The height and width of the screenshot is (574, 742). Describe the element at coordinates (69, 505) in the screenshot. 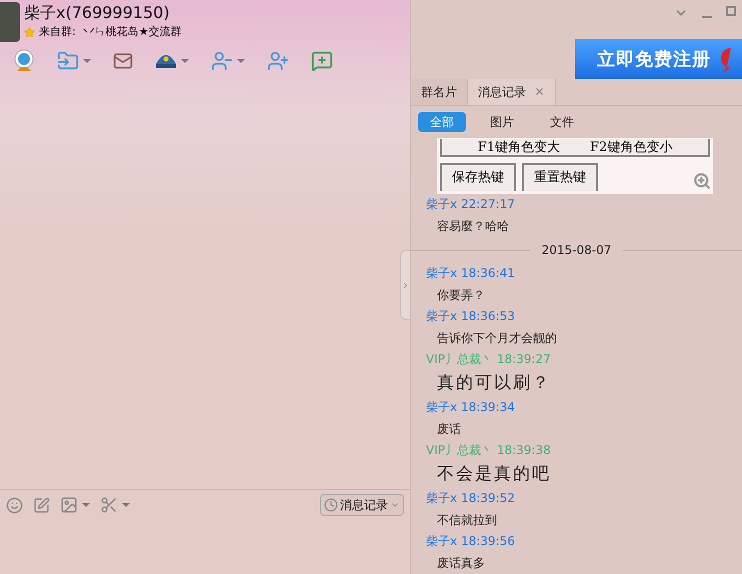

I see `image-icon` at that location.